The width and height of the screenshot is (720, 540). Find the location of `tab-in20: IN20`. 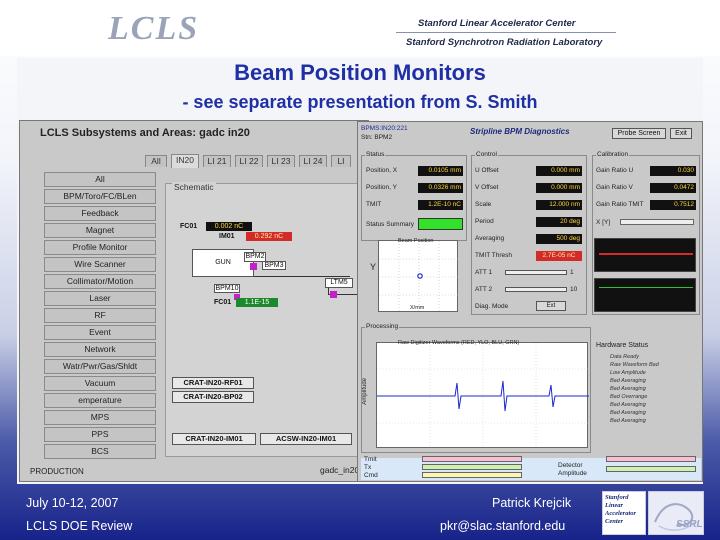

tab-in20: IN20 is located at coordinates (185, 161).